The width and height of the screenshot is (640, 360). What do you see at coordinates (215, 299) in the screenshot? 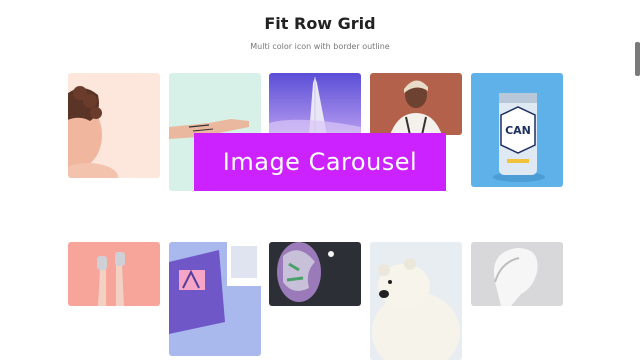
I see `notebook-flatlay-photo` at bounding box center [215, 299].